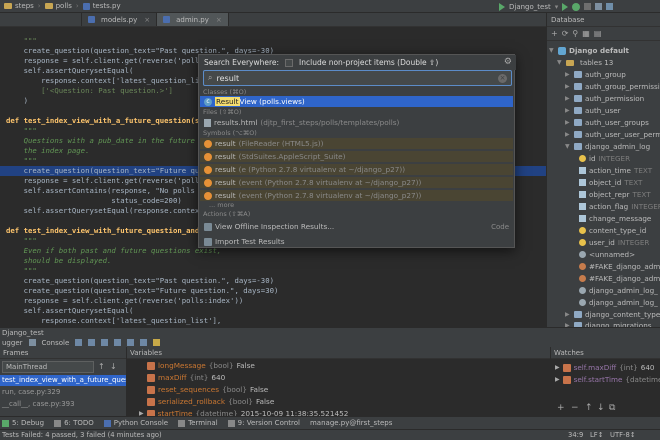 Image resolution: width=660 pixels, height=440 pixels. Describe the element at coordinates (612, 408) in the screenshot. I see `copy-icon: ⧉` at that location.